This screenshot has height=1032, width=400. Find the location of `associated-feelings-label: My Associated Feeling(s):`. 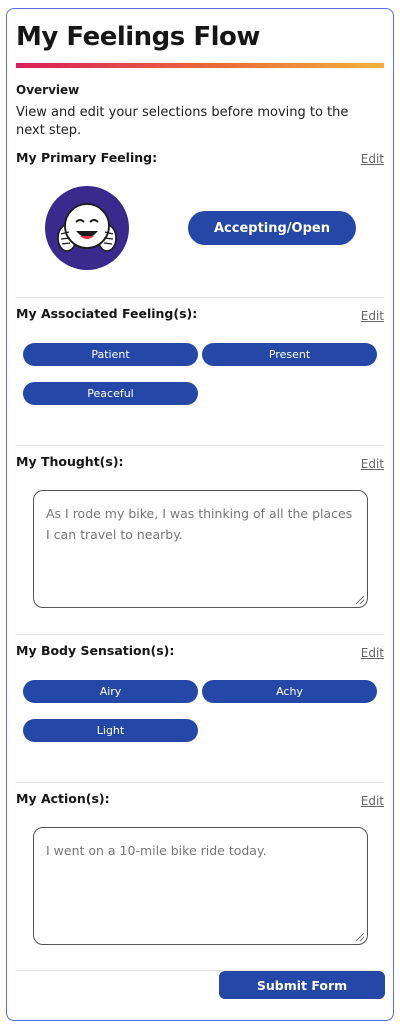

associated-feelings-label: My Associated Feeling(s): is located at coordinates (107, 313).